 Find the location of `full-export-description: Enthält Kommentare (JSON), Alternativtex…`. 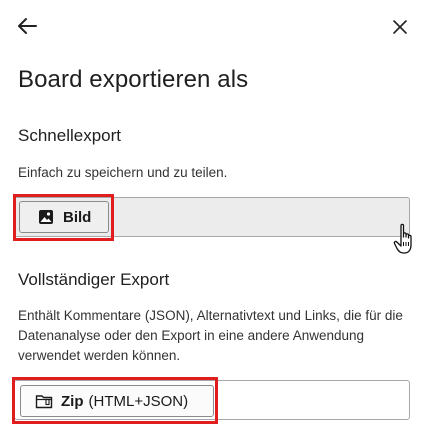

full-export-description: Enthält Kommentare (JSON), Alternativtex… is located at coordinates (210, 335).